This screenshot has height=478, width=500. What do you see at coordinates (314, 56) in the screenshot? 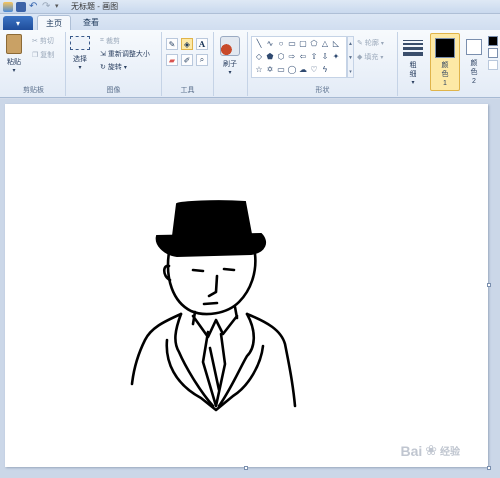
I see `up-arrow-shape-icon: ⇧` at bounding box center [314, 56].